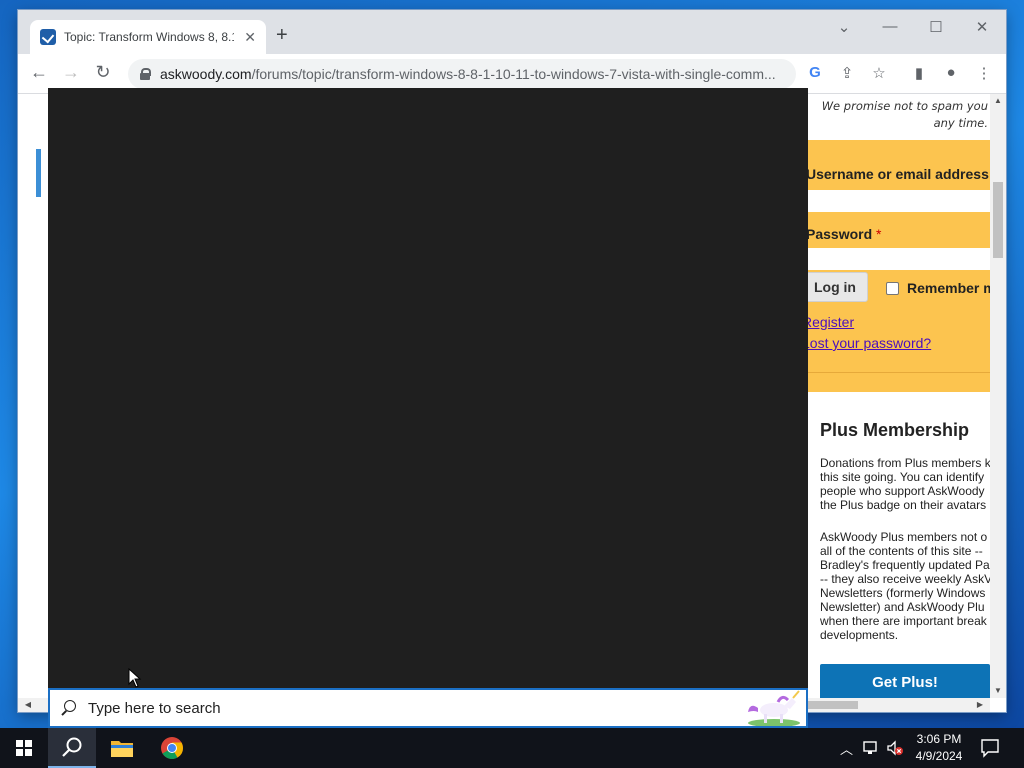 This screenshot has height=768, width=1024. Describe the element at coordinates (512, 748) in the screenshot. I see `taskbar: ︿ 3:06 PM 4/9/2024` at that location.